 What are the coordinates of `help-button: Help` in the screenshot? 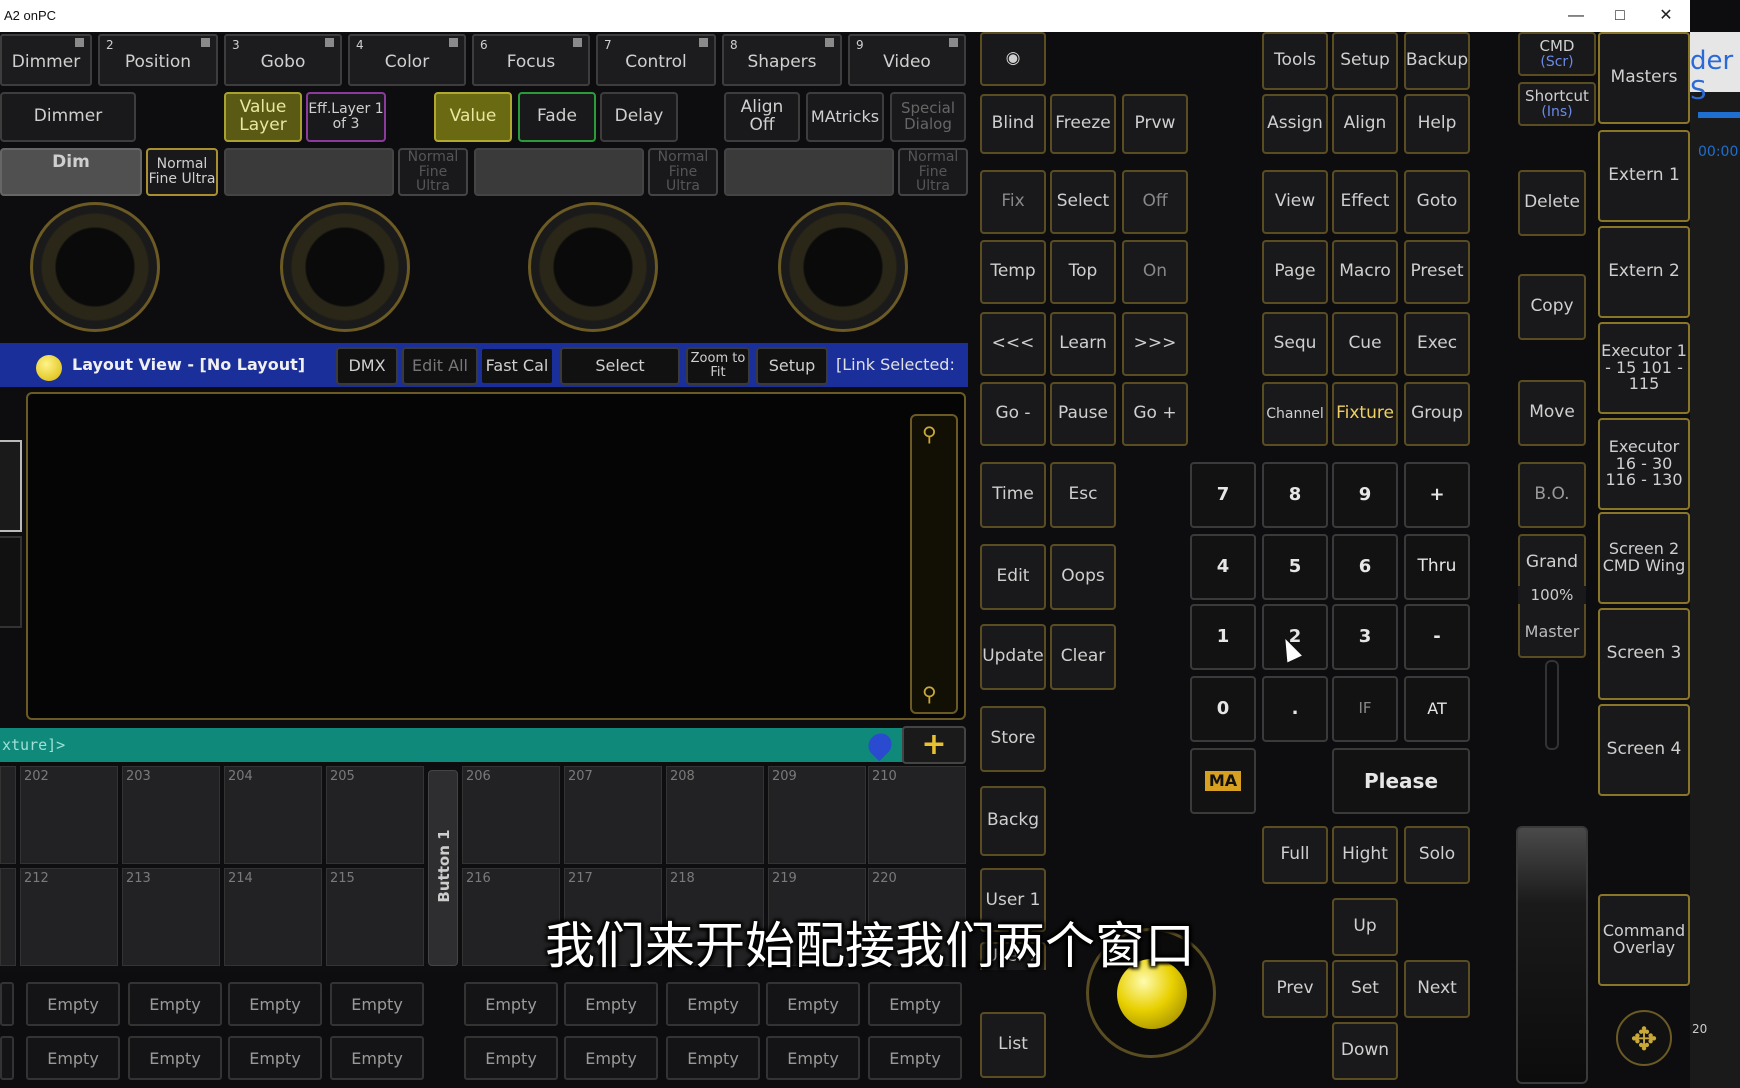 It's located at (1437, 124).